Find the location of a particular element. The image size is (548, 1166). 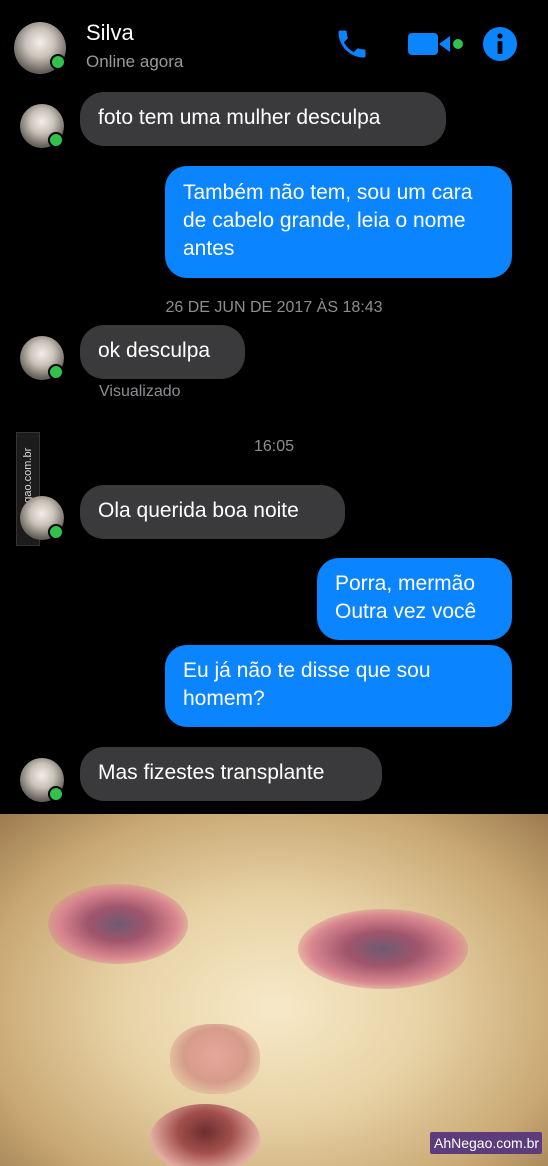

message-incoming: Mas fizestes transplante is located at coordinates (231, 774).